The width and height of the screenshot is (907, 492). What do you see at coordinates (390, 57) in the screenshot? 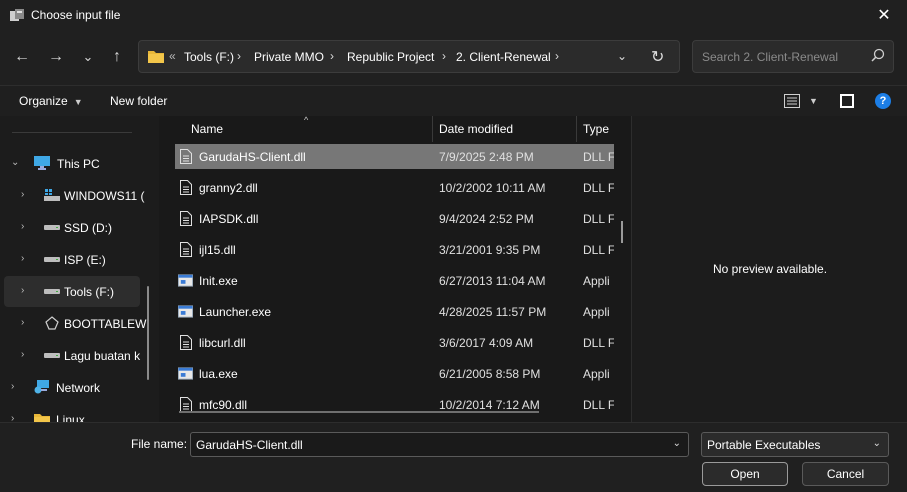
I see `breadcrumb-republic-project: Republic Project` at bounding box center [390, 57].